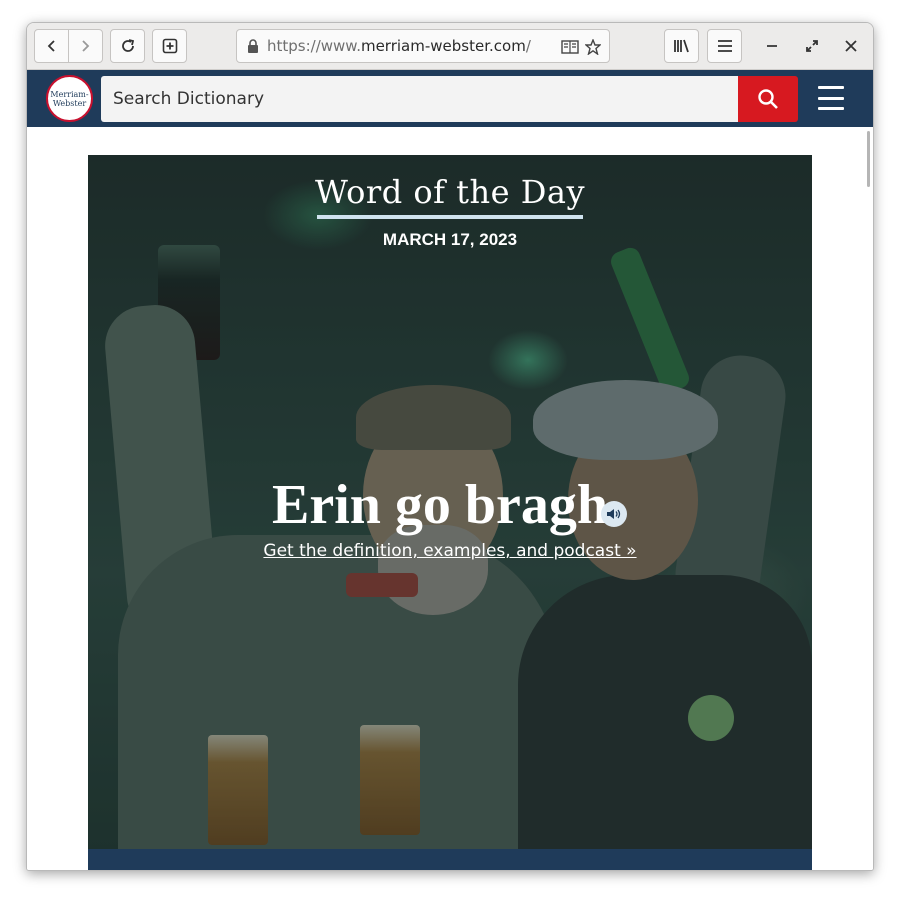  I want to click on logo-line-1: Merriam-, so click(69, 94).